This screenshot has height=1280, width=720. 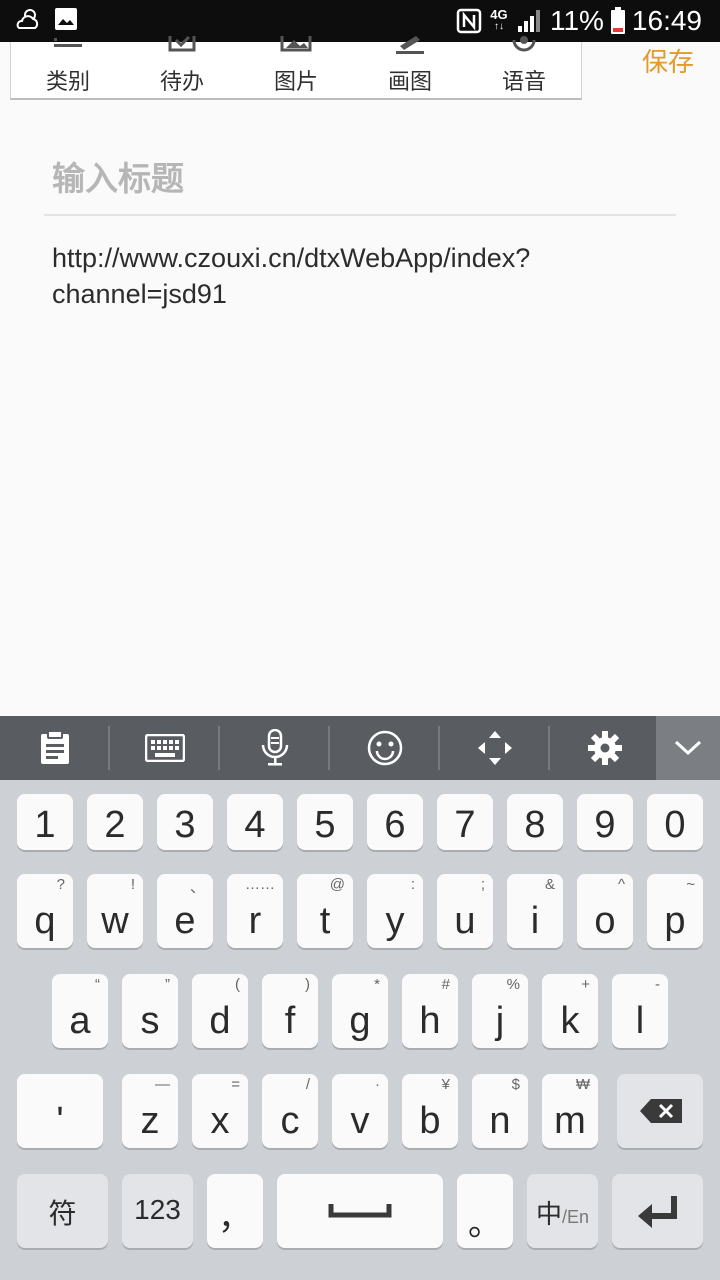 I want to click on image-icon, so click(x=296, y=44).